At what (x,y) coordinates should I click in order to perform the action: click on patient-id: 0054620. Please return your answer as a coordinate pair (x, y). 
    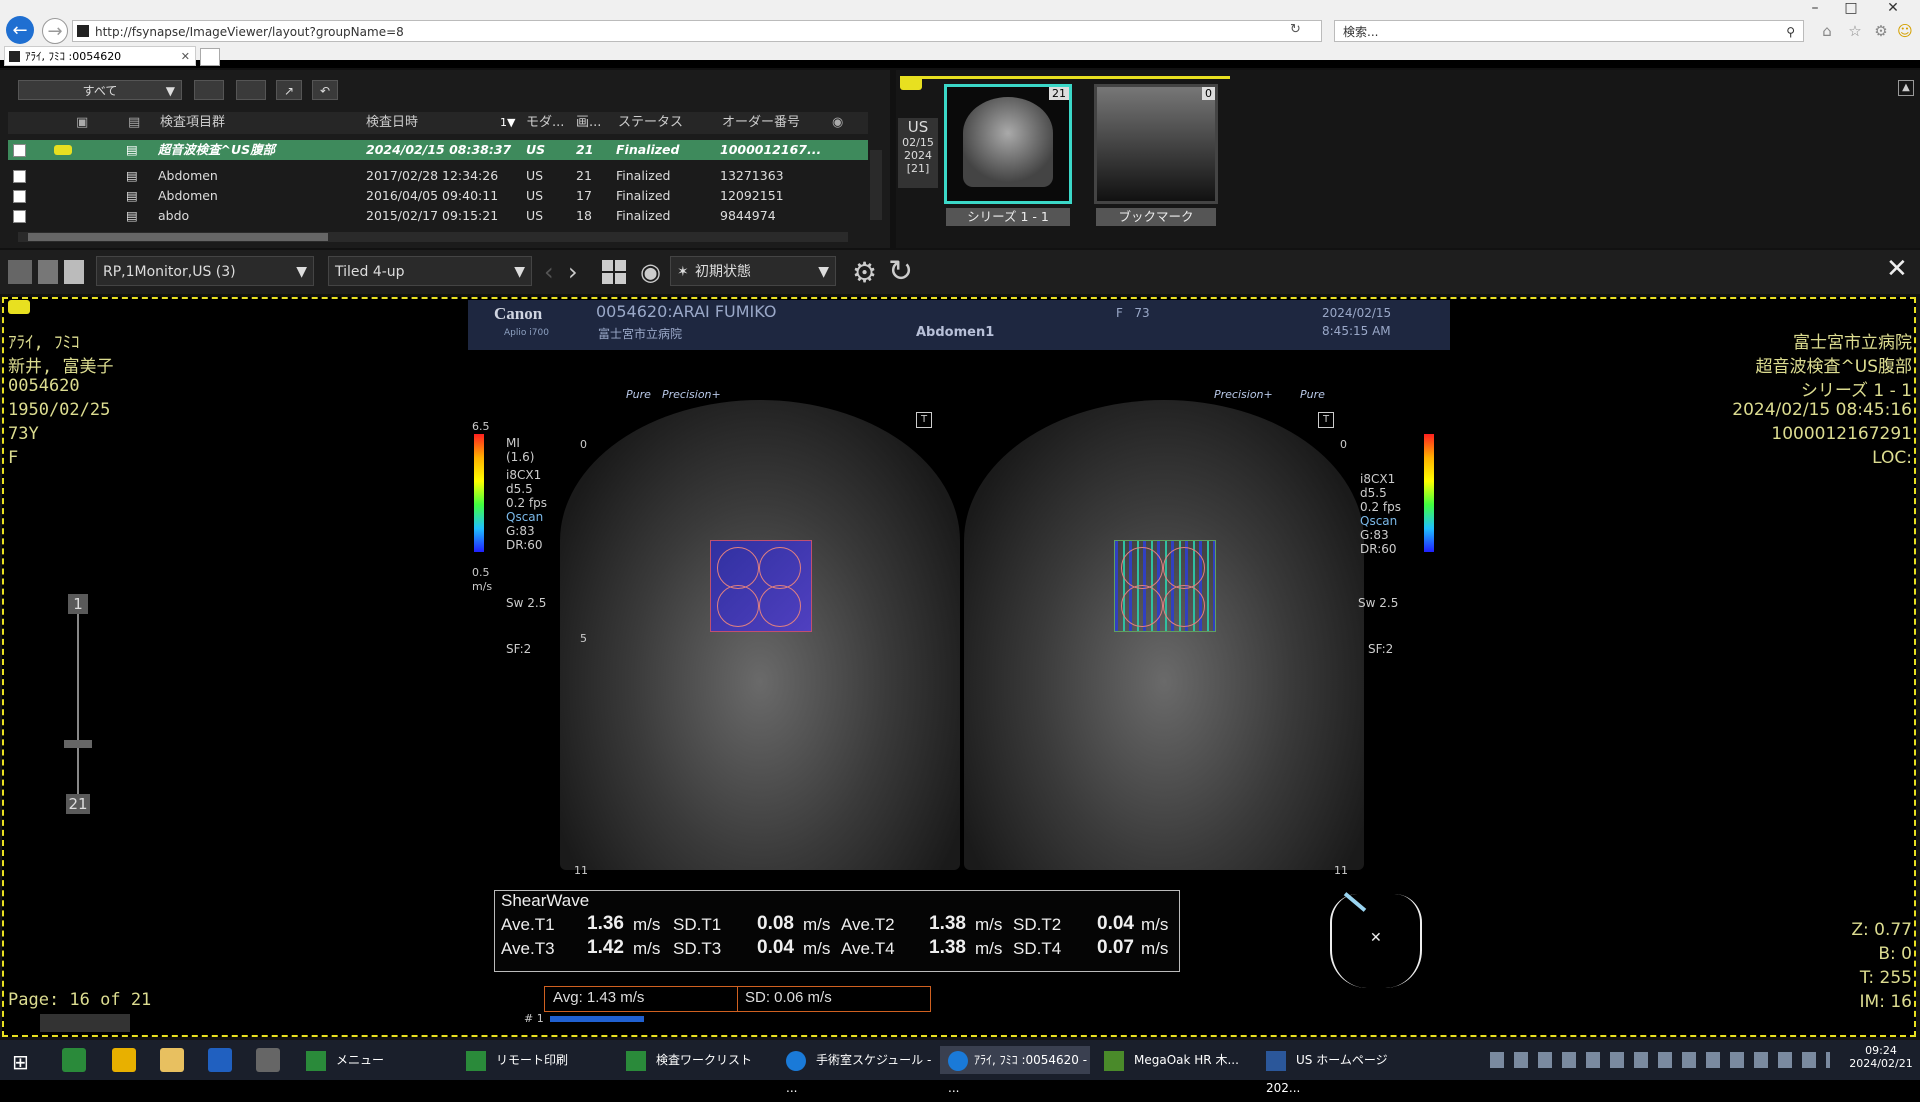
    Looking at the image, I should click on (44, 386).